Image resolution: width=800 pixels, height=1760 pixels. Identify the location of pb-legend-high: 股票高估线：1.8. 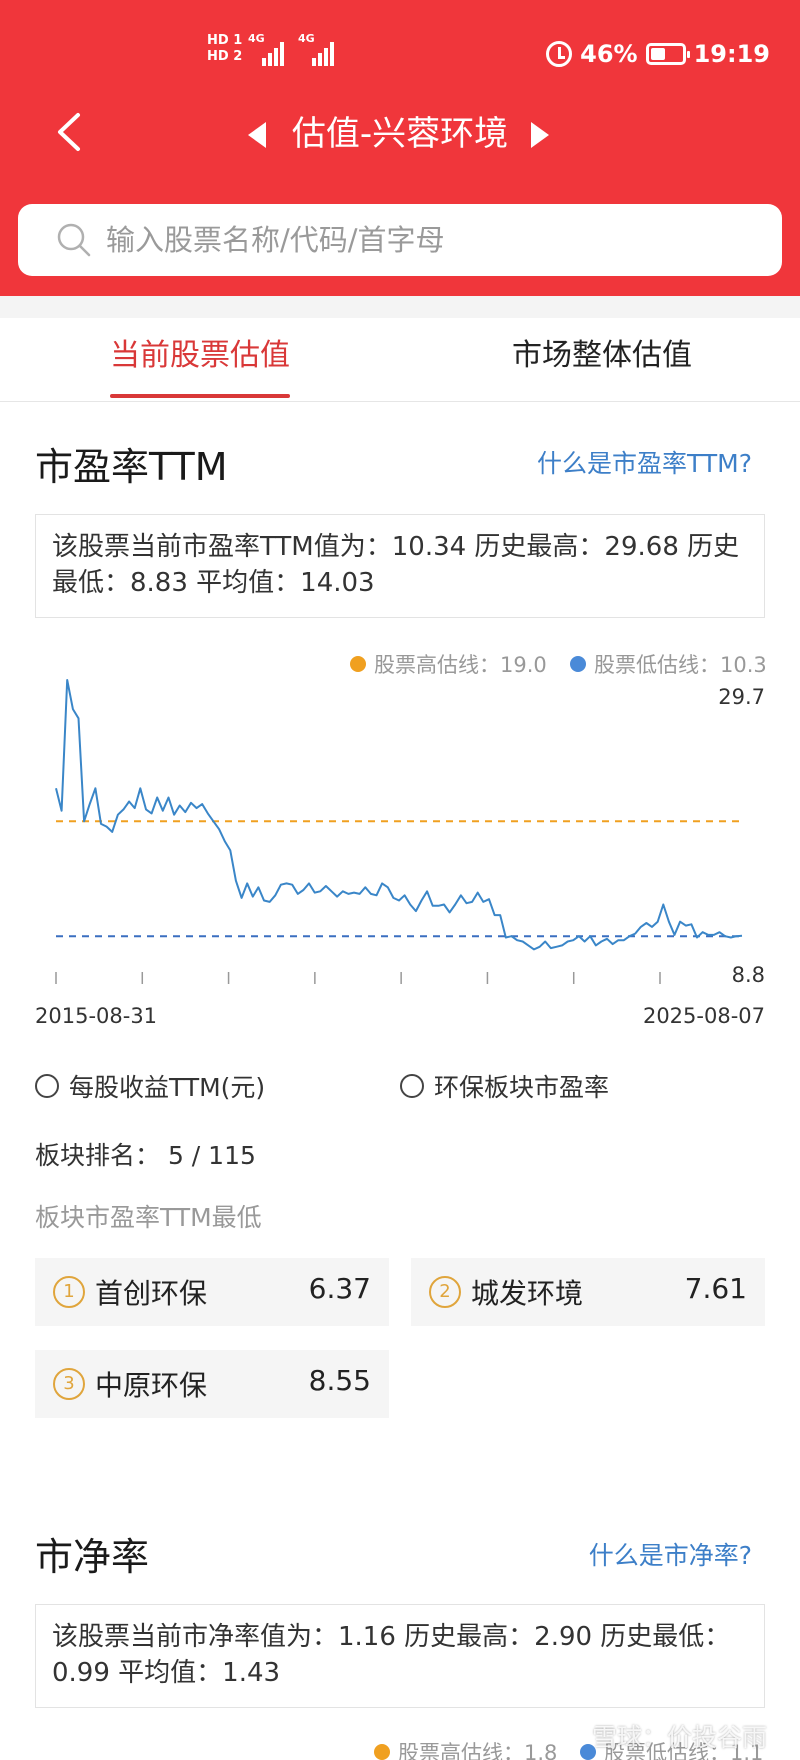
(465, 1748).